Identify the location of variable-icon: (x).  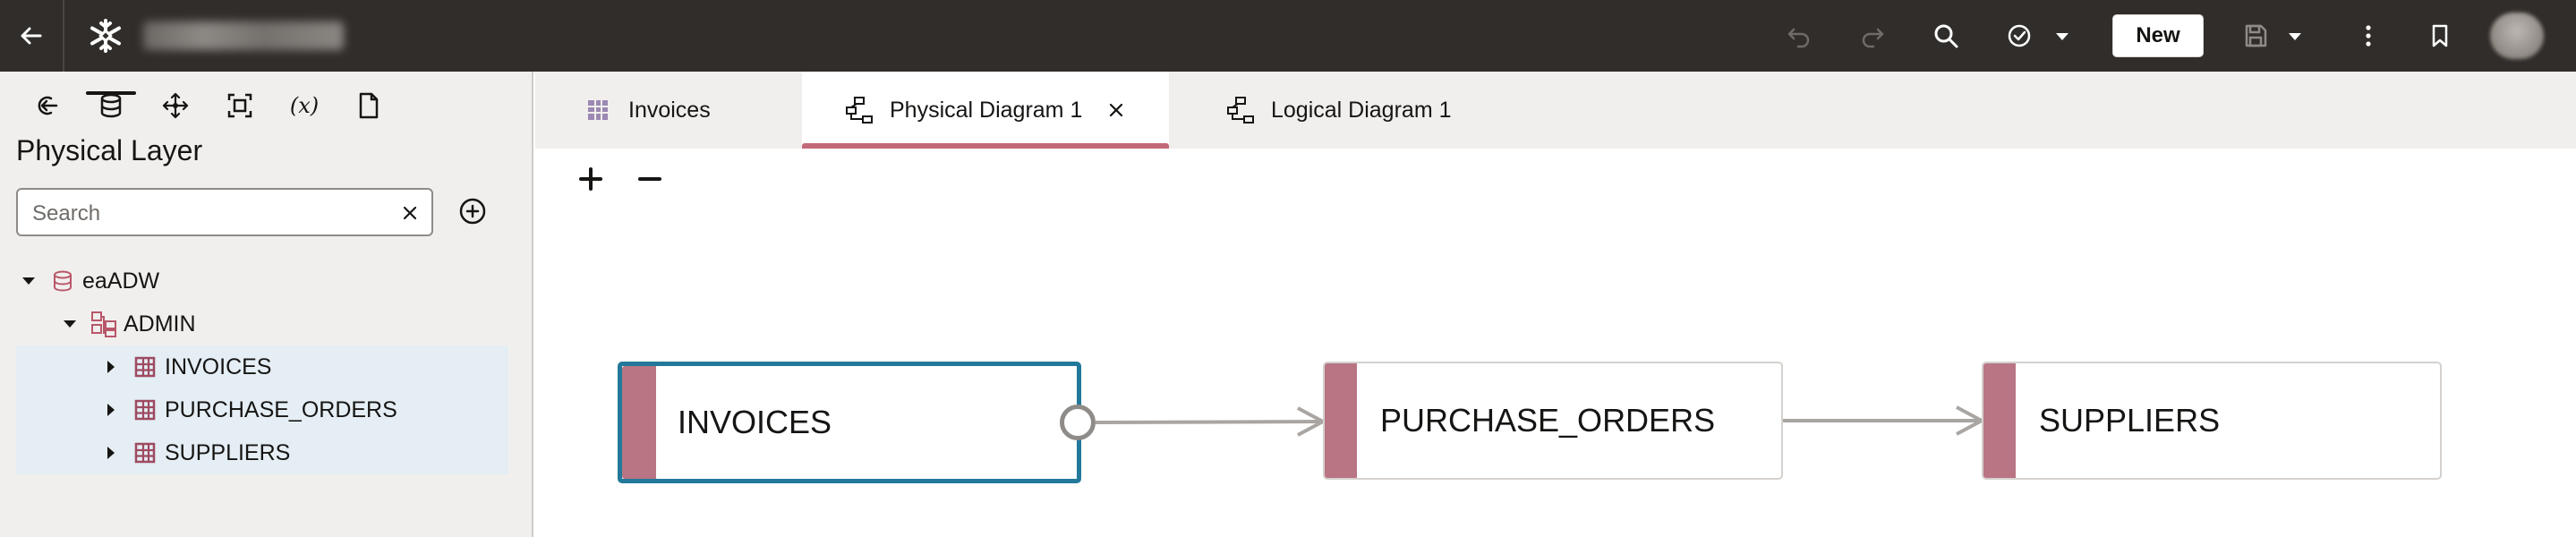
(304, 105).